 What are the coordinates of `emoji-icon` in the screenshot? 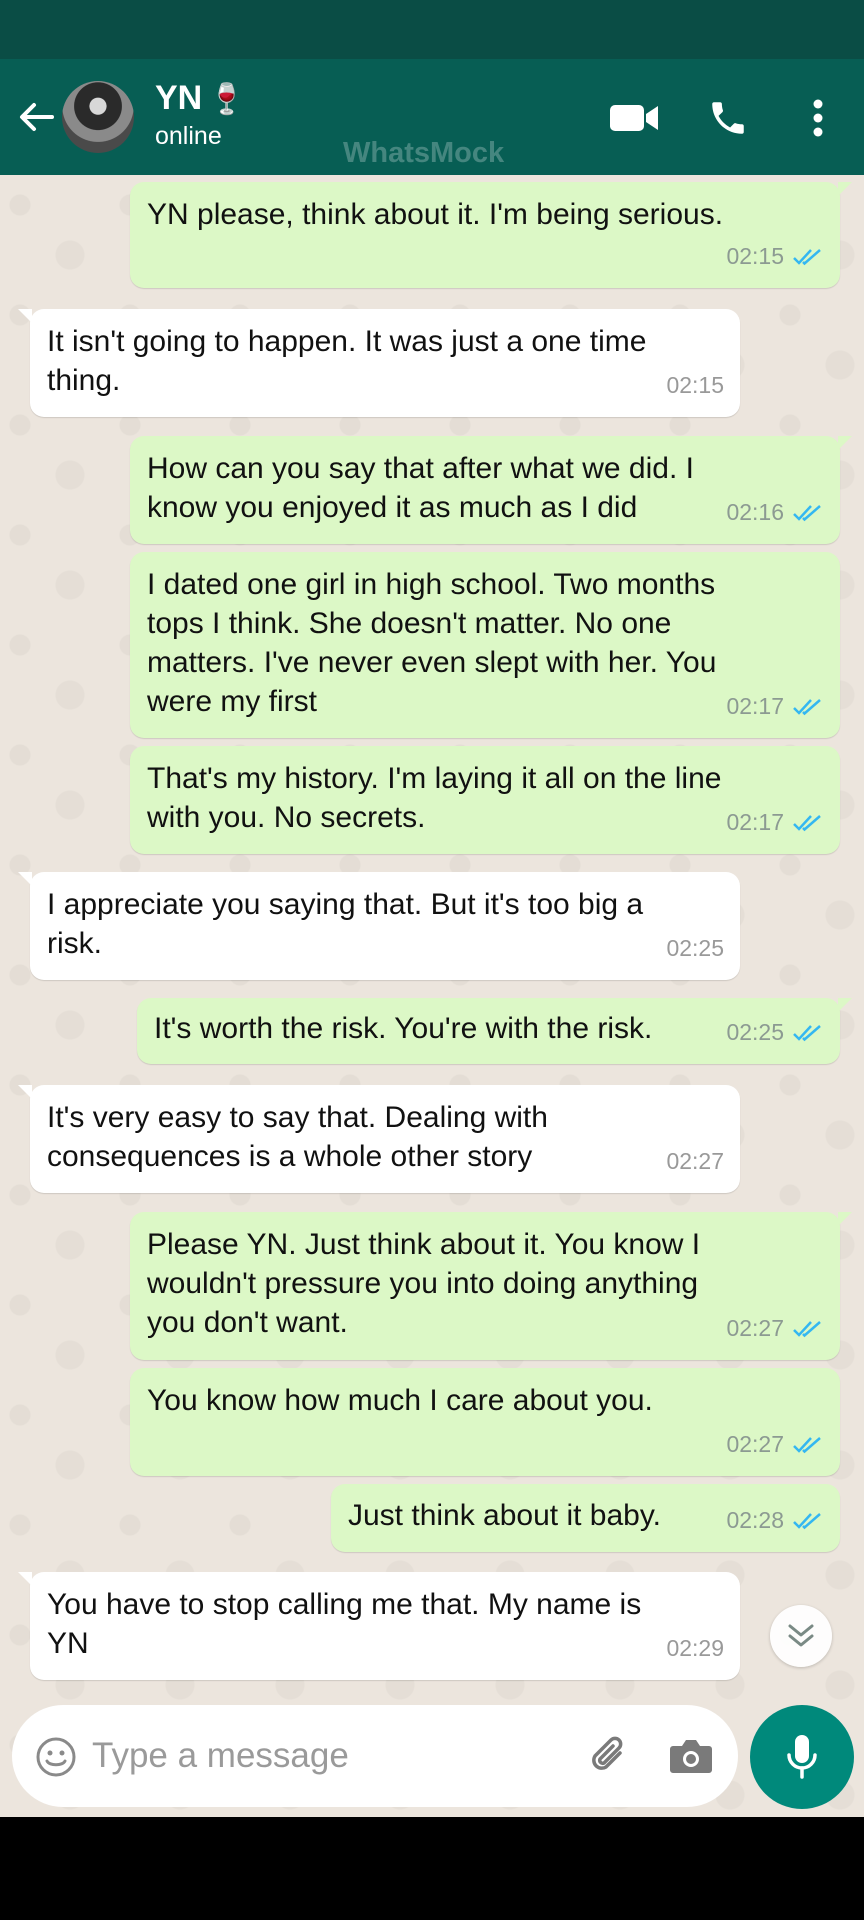 It's located at (56, 1757).